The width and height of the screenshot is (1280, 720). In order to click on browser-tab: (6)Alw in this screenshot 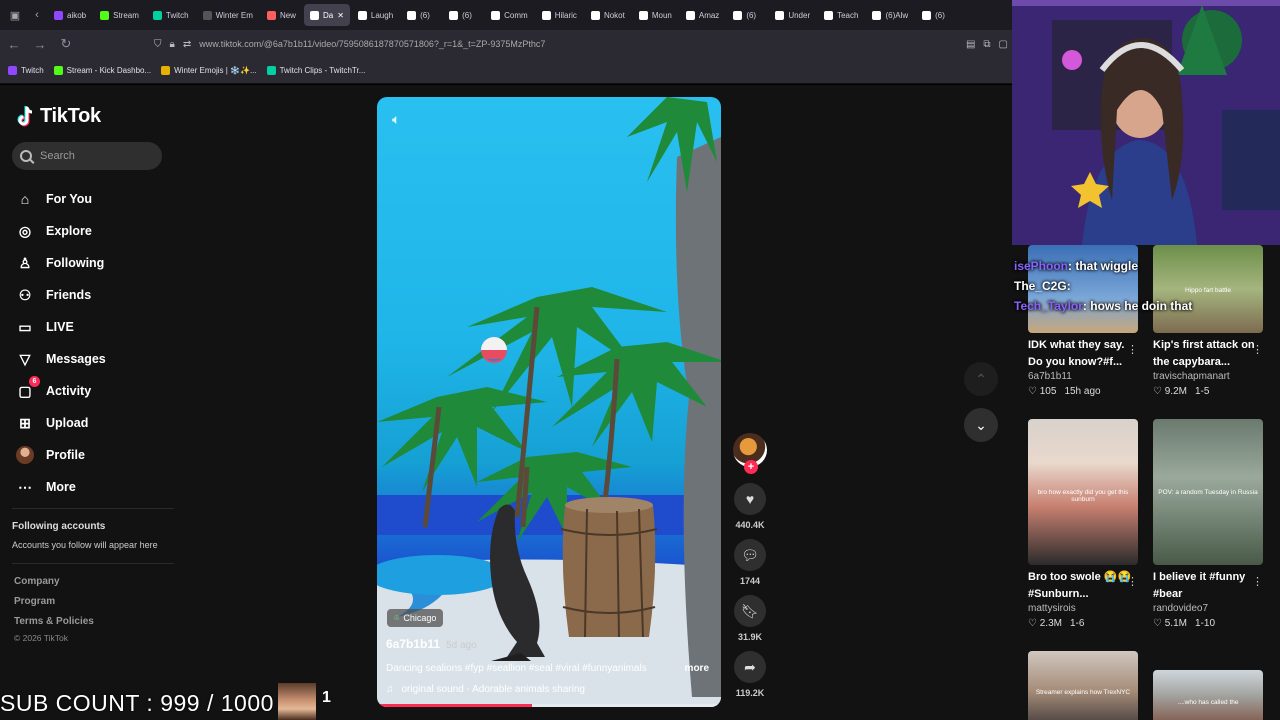, I will do `click(890, 15)`.